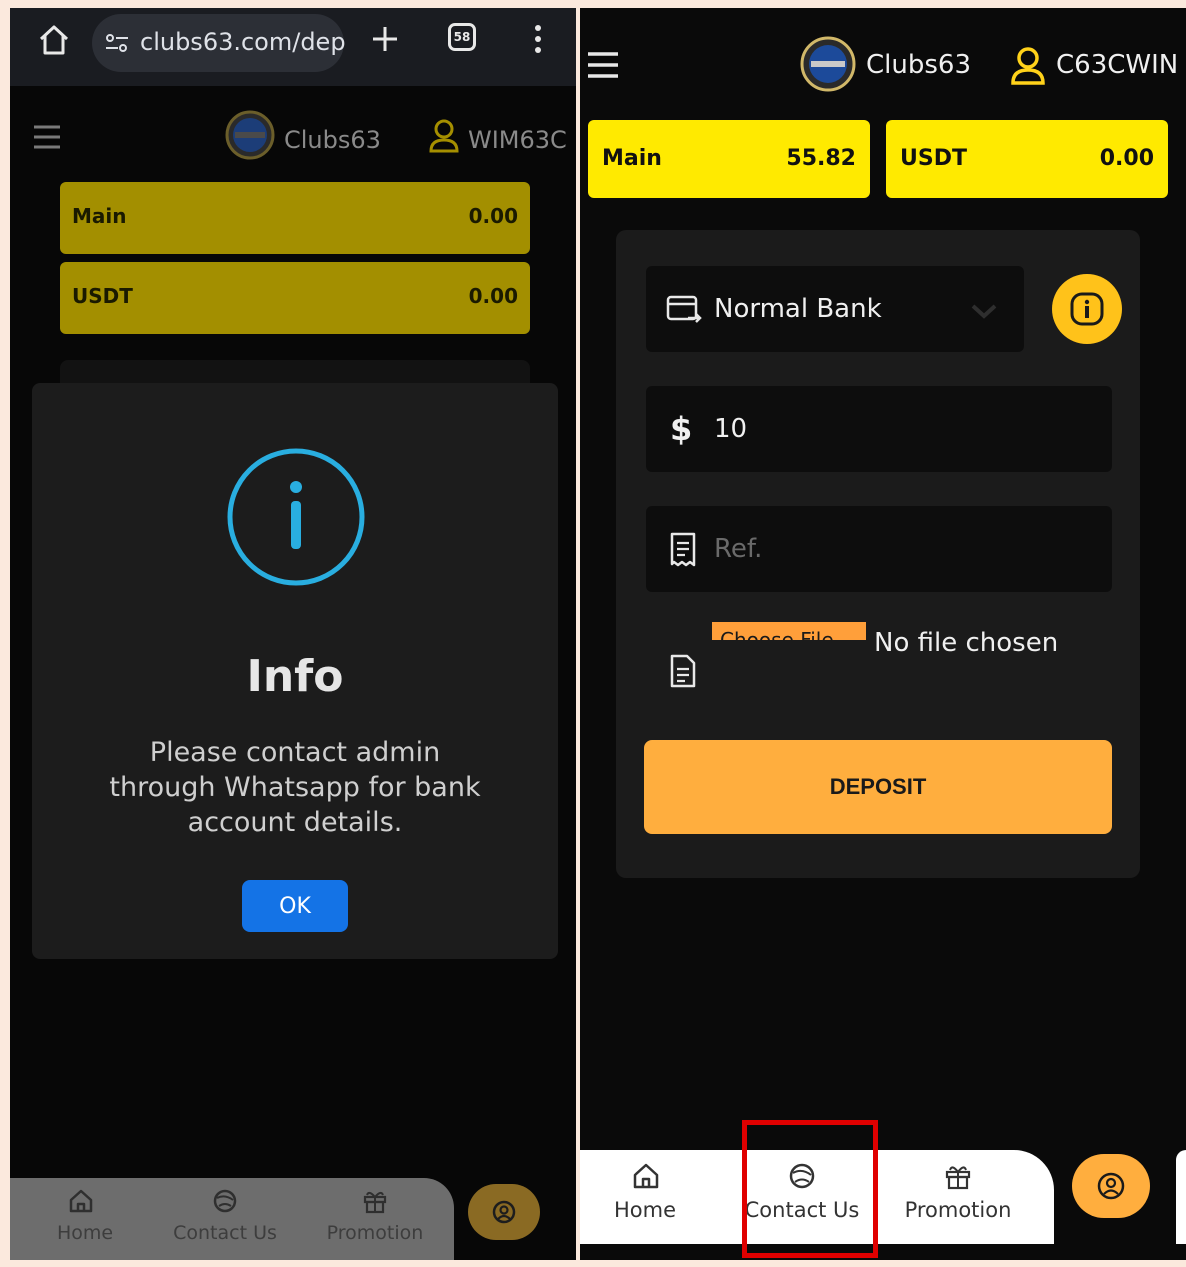 The image size is (1186, 1267). Describe the element at coordinates (798, 309) in the screenshot. I see `payment-method-value: Normal Bank` at that location.